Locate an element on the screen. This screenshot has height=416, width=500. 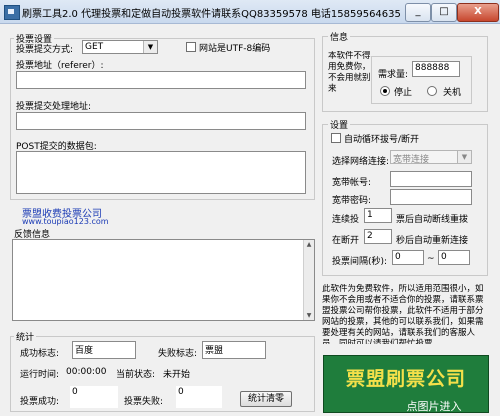
status-label: 当前状态: is located at coordinates (136, 375).